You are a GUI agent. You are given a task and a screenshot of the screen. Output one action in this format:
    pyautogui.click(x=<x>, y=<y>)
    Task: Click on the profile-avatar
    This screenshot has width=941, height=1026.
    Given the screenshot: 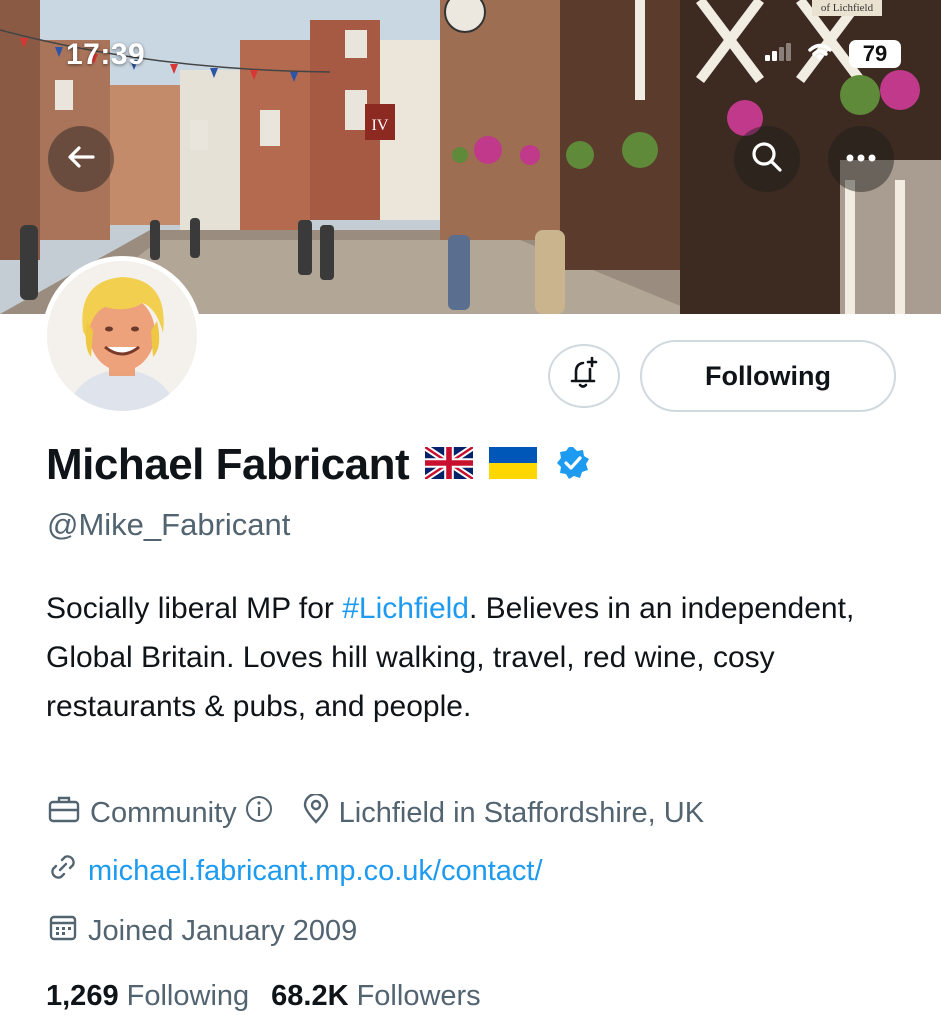 What is the action you would take?
    pyautogui.click(x=122, y=336)
    